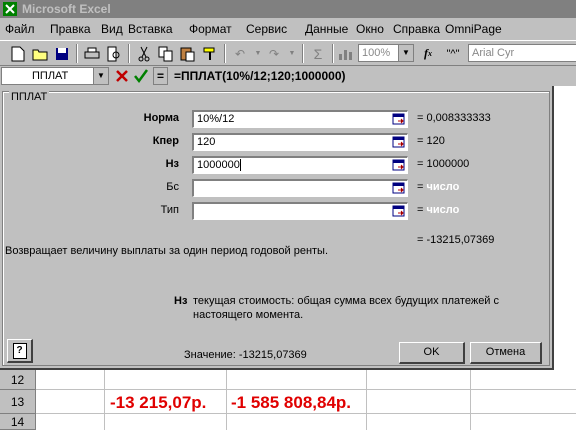 Image resolution: width=576 pixels, height=430 pixels. Describe the element at coordinates (416, 29) in the screenshot. I see `menu-help: Справка` at that location.